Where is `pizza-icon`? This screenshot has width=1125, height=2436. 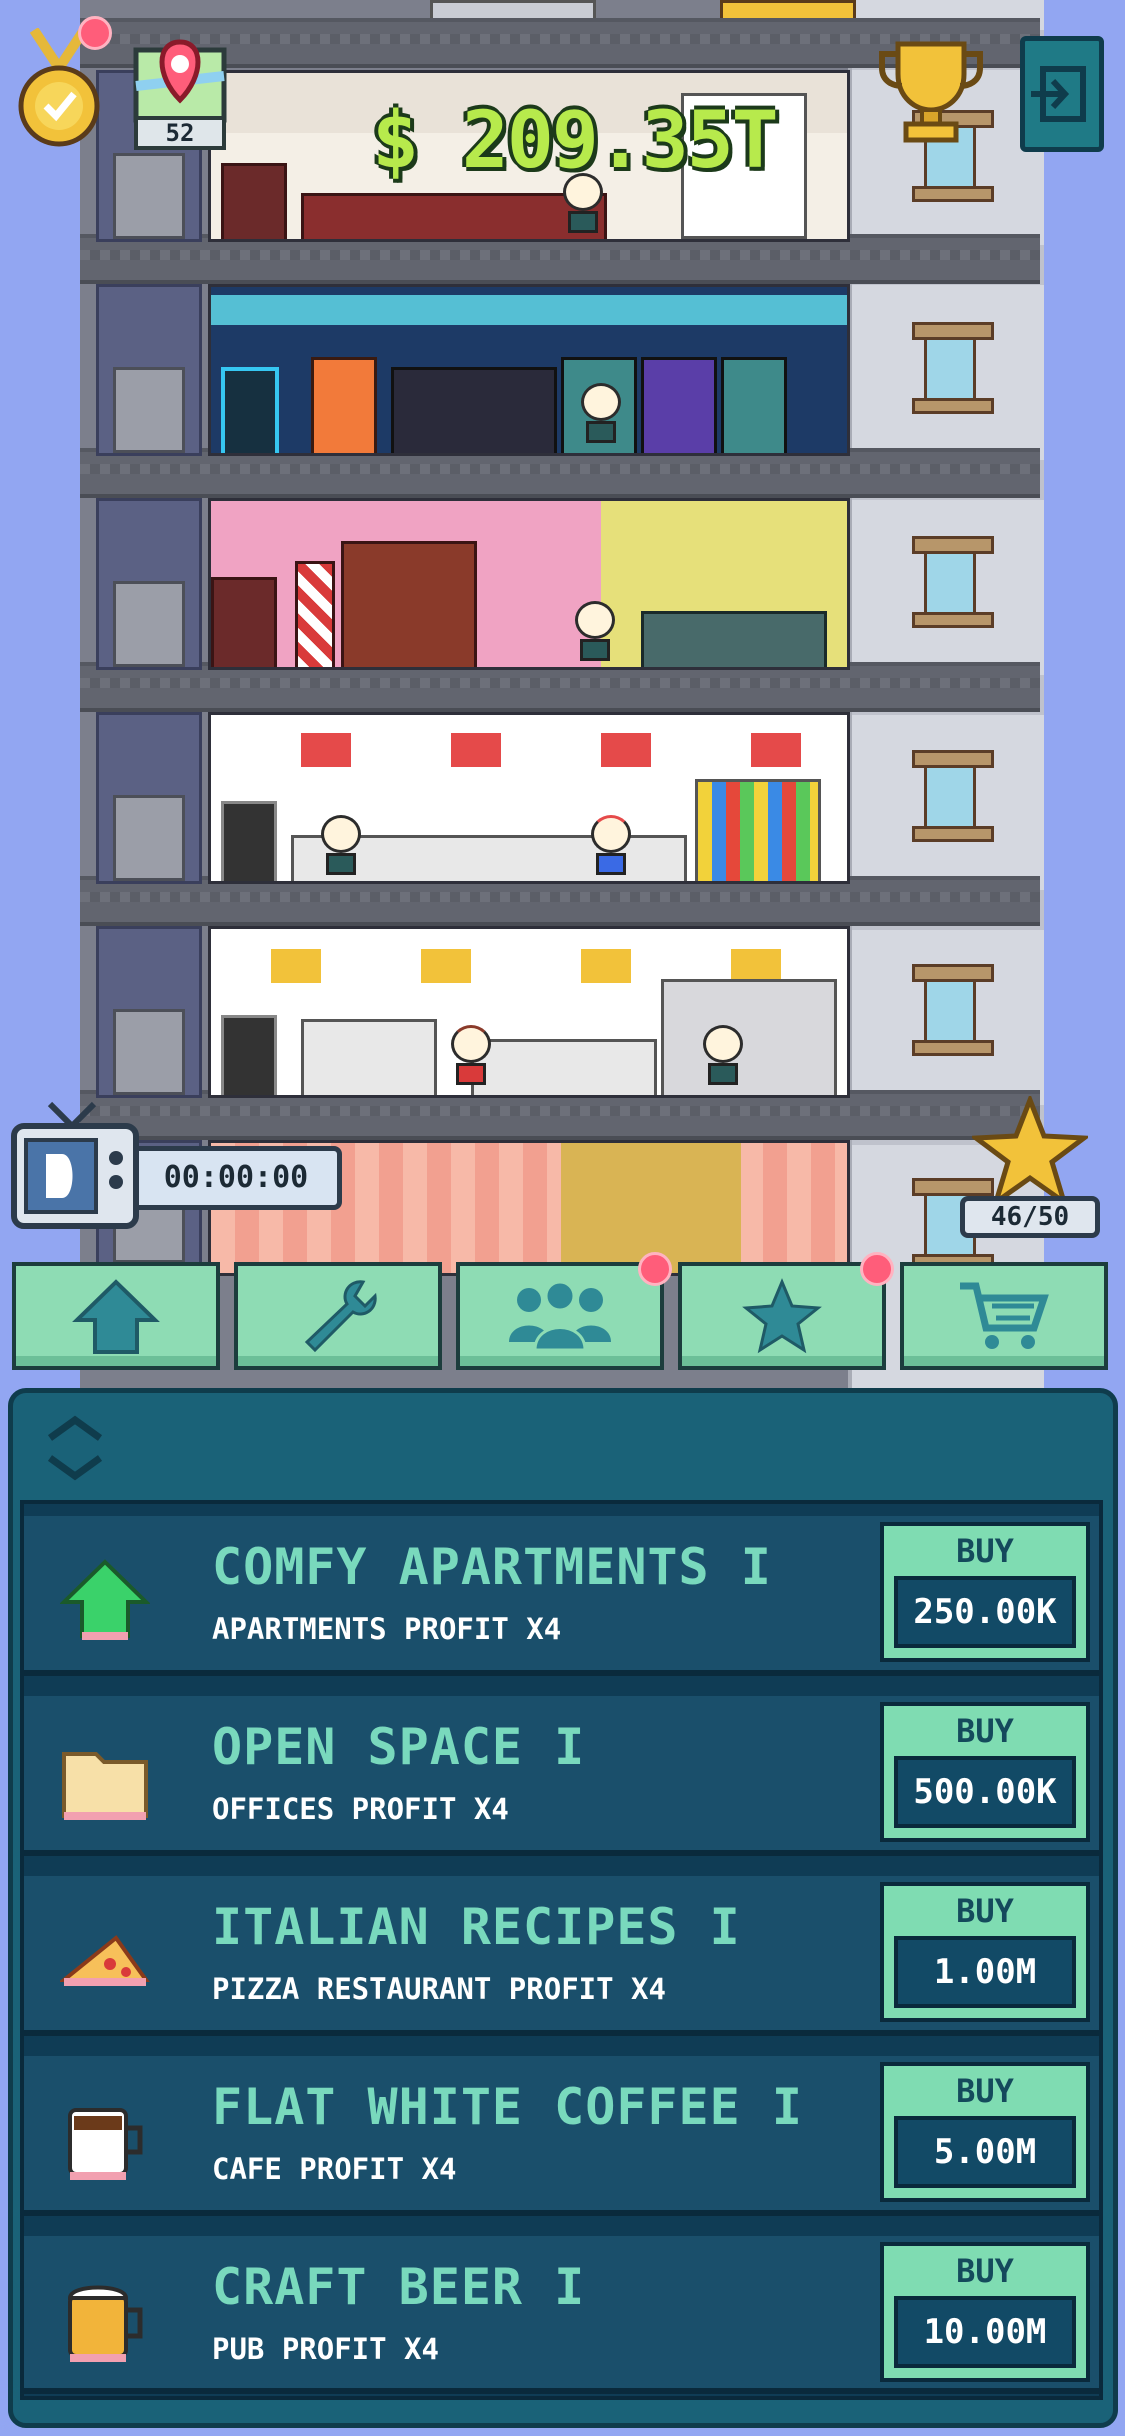
pizza-icon is located at coordinates (105, 1960).